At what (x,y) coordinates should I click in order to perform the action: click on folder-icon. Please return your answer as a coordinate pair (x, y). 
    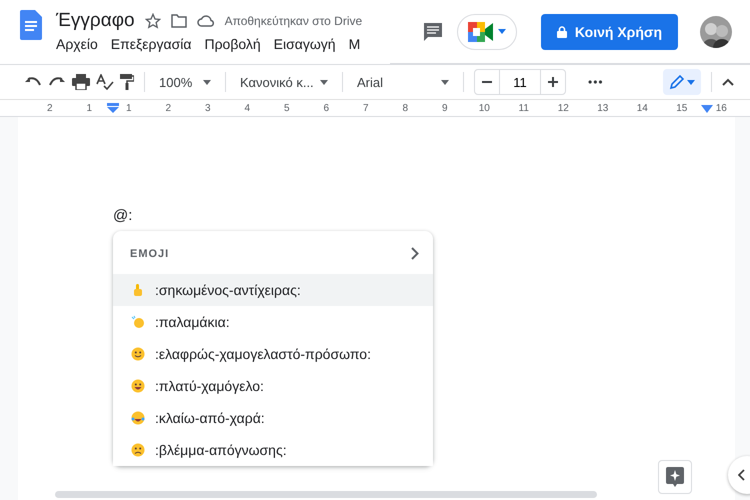
    Looking at the image, I should click on (178, 21).